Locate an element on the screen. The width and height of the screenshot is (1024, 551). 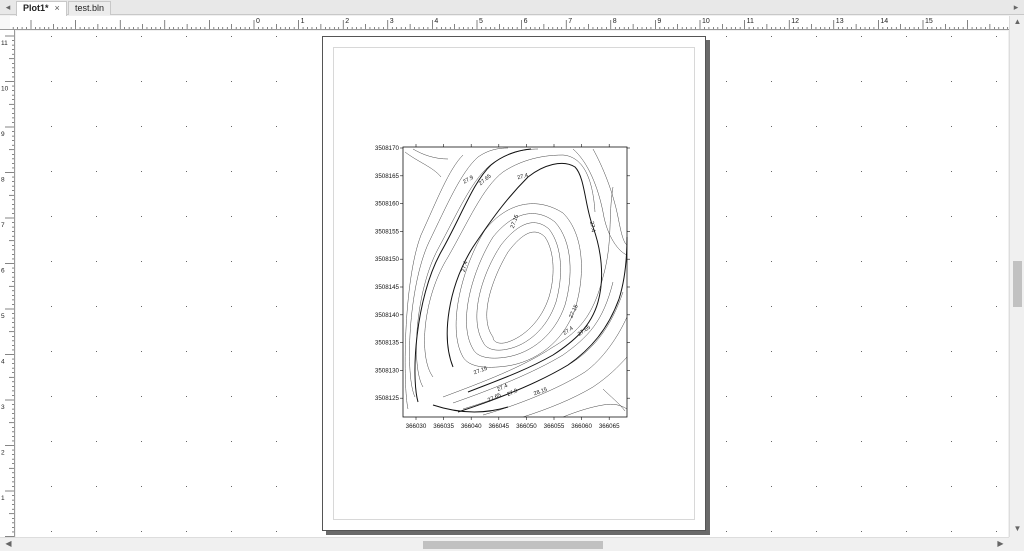
ruler-label: 13 is located at coordinates (840, 21).